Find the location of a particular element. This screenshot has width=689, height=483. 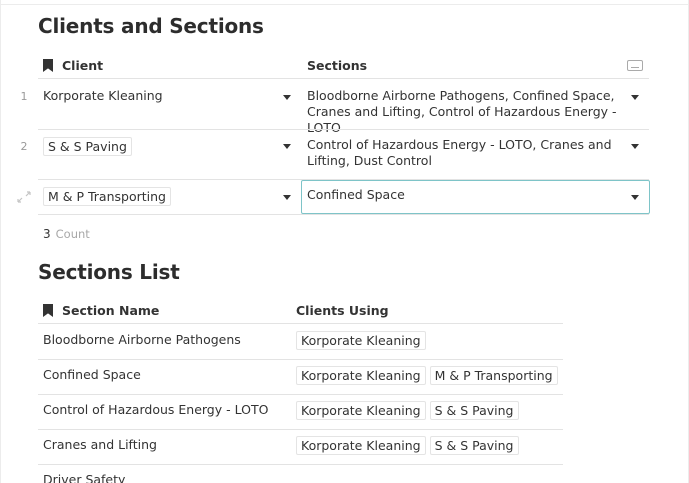

column-header-section-name: Section Name is located at coordinates (101, 310).